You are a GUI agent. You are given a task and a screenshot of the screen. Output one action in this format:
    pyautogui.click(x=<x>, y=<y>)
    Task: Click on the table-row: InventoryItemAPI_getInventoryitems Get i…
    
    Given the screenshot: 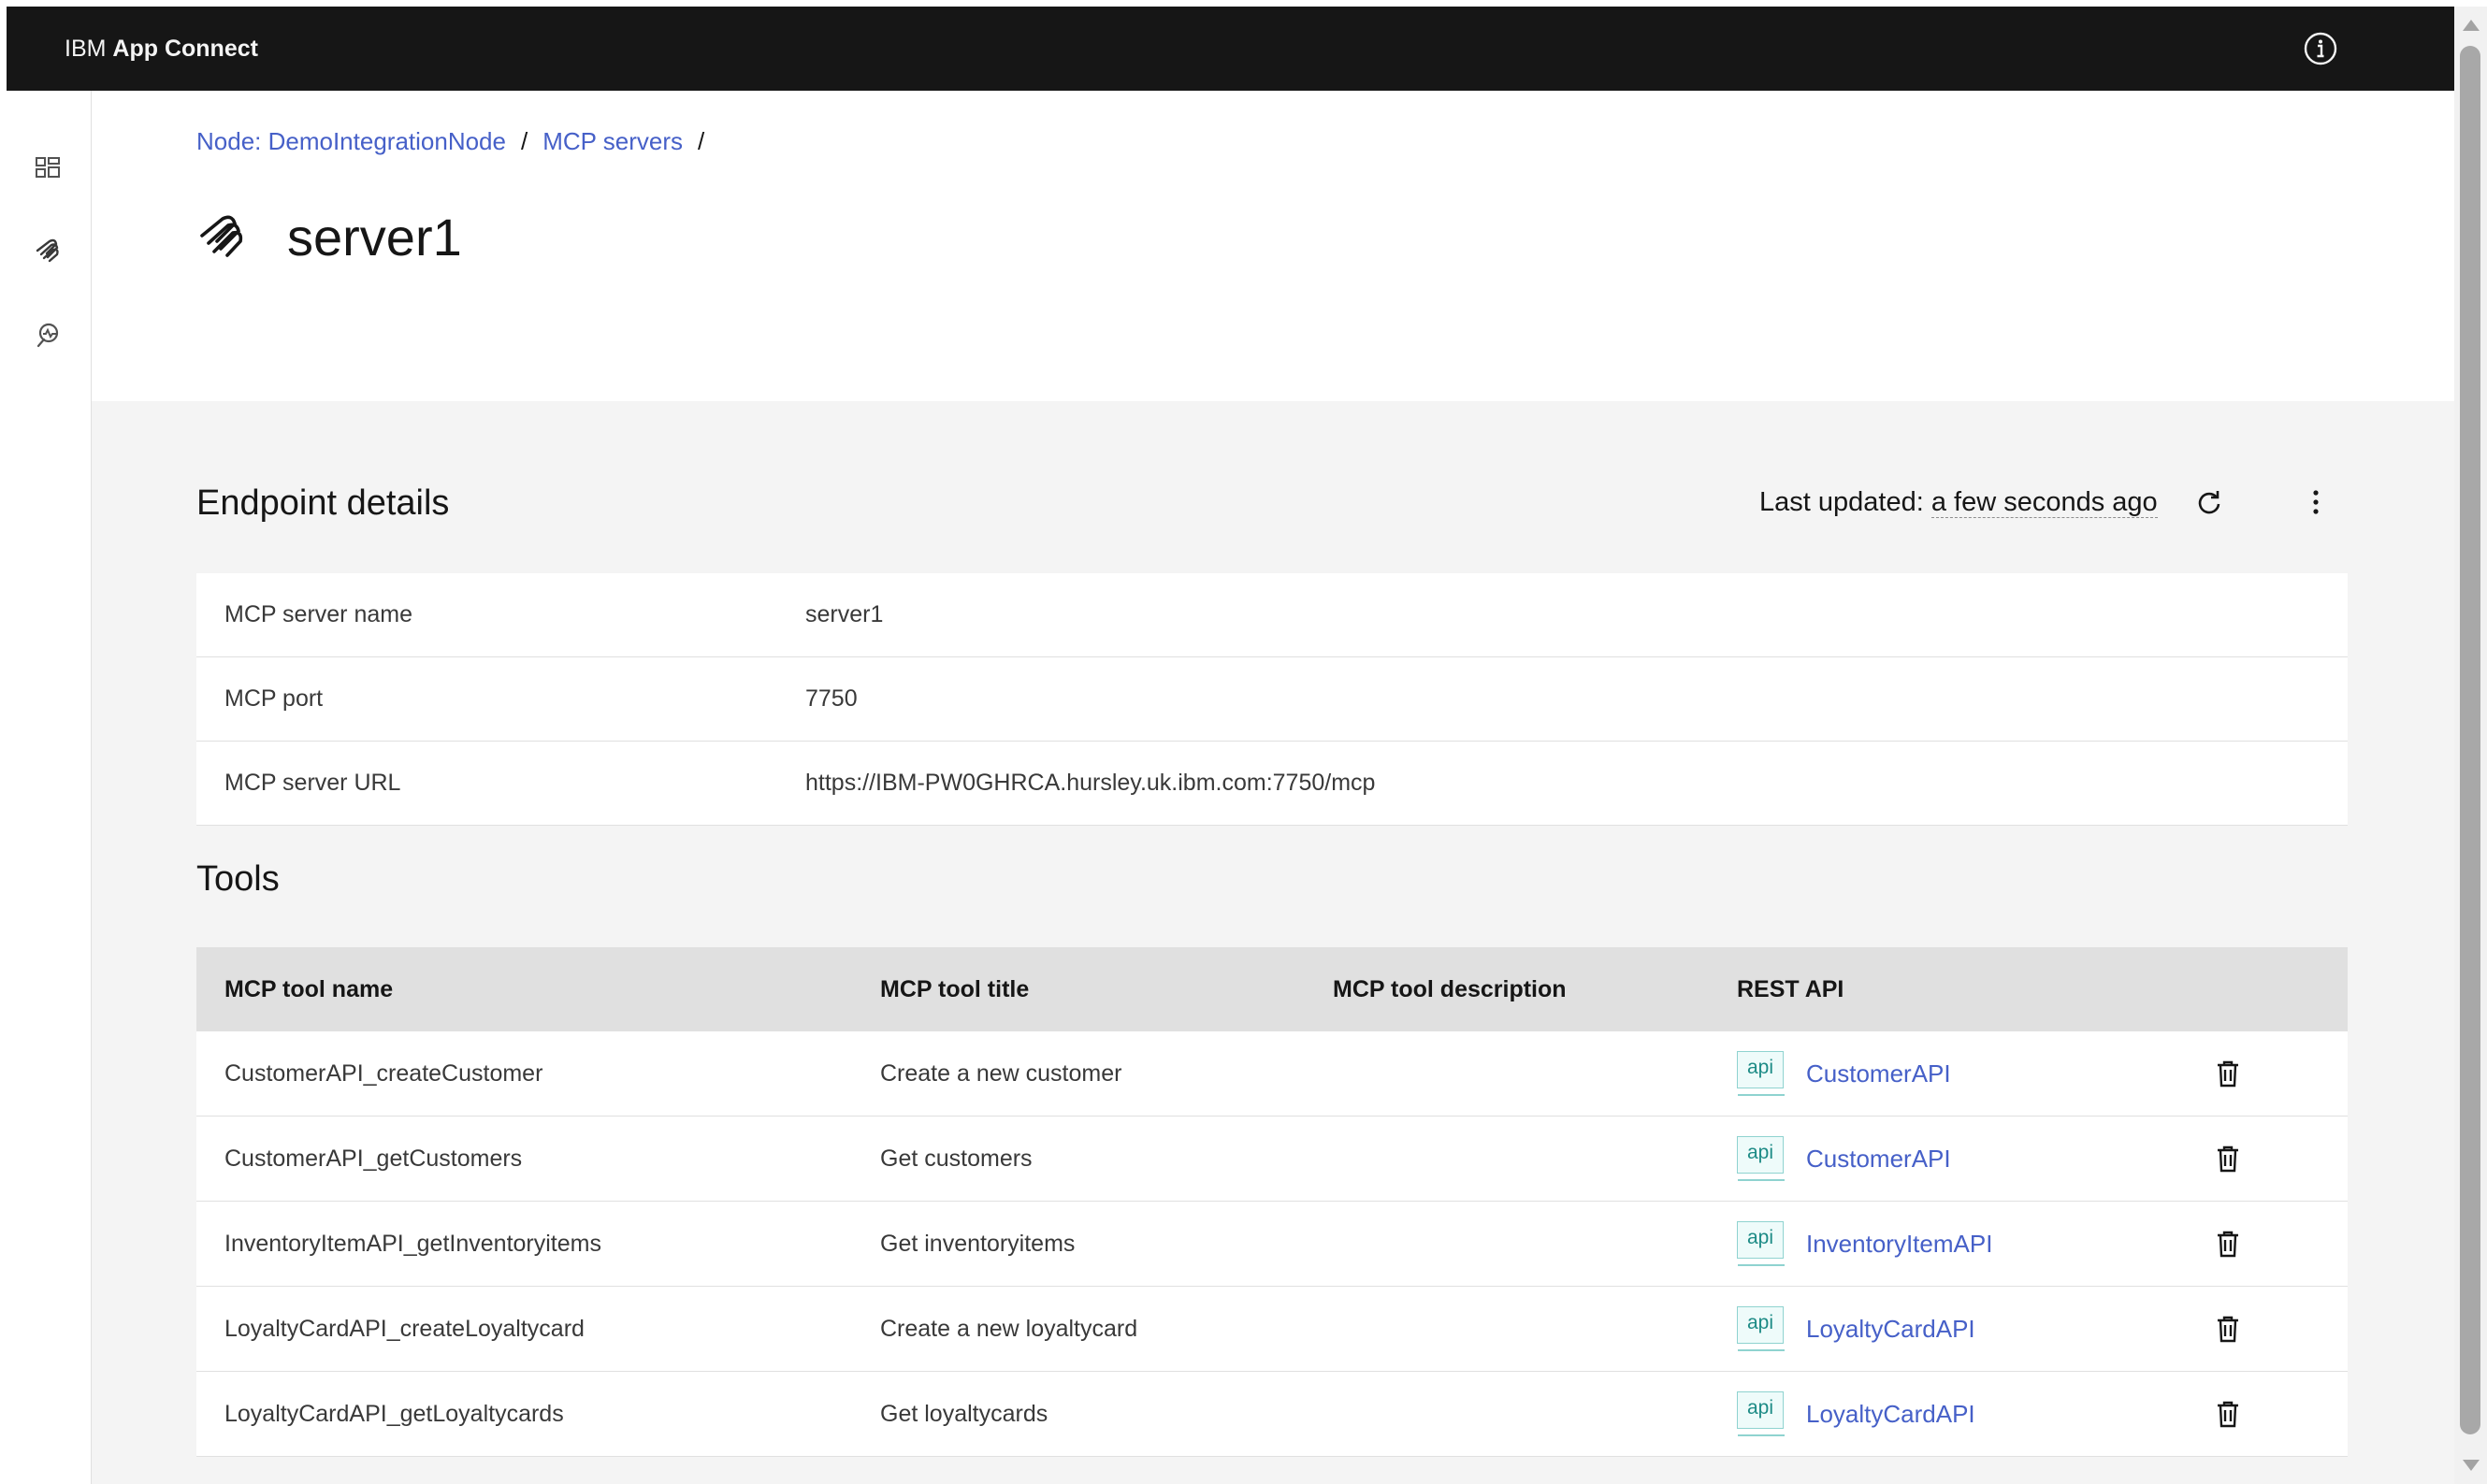 What is the action you would take?
    pyautogui.click(x=1272, y=1244)
    